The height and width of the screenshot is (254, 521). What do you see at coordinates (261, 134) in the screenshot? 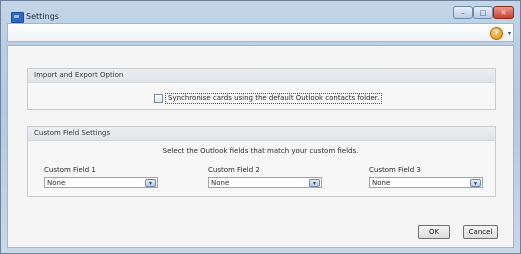
I see `custom-field-heading: Custom Field Settings` at bounding box center [261, 134].